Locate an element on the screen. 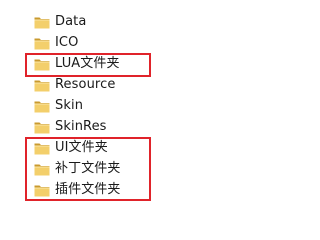  folder-name: ICO is located at coordinates (67, 42).